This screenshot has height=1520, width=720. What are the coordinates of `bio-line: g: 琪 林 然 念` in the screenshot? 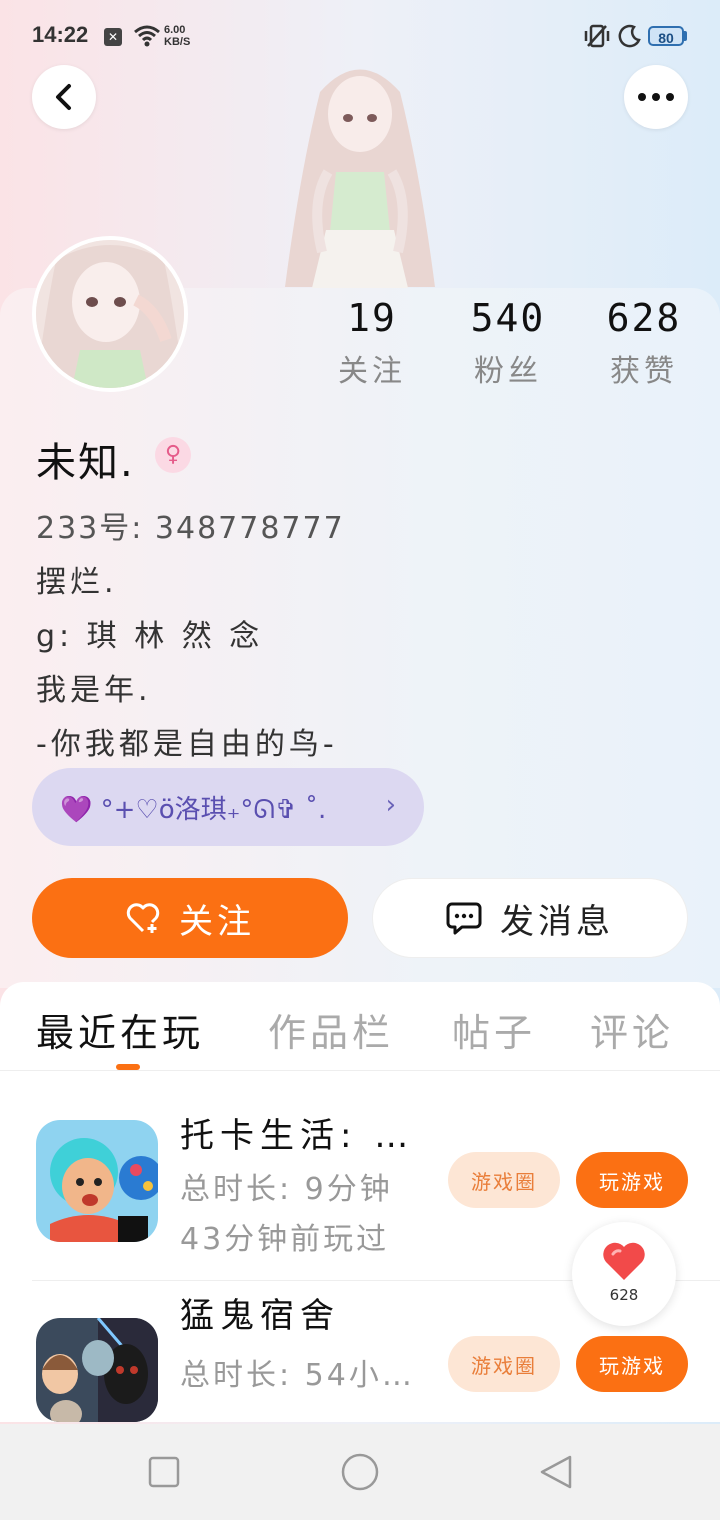 It's located at (150, 636).